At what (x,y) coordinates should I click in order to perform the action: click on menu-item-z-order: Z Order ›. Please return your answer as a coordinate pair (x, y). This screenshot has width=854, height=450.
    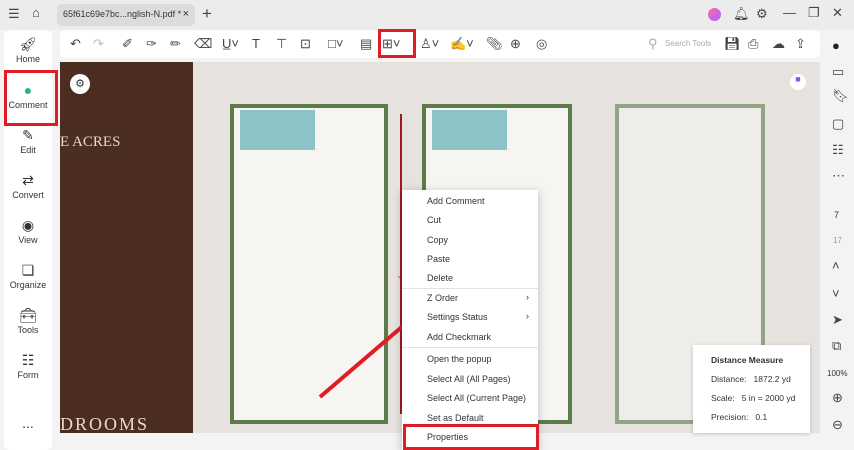
    Looking at the image, I should click on (470, 298).